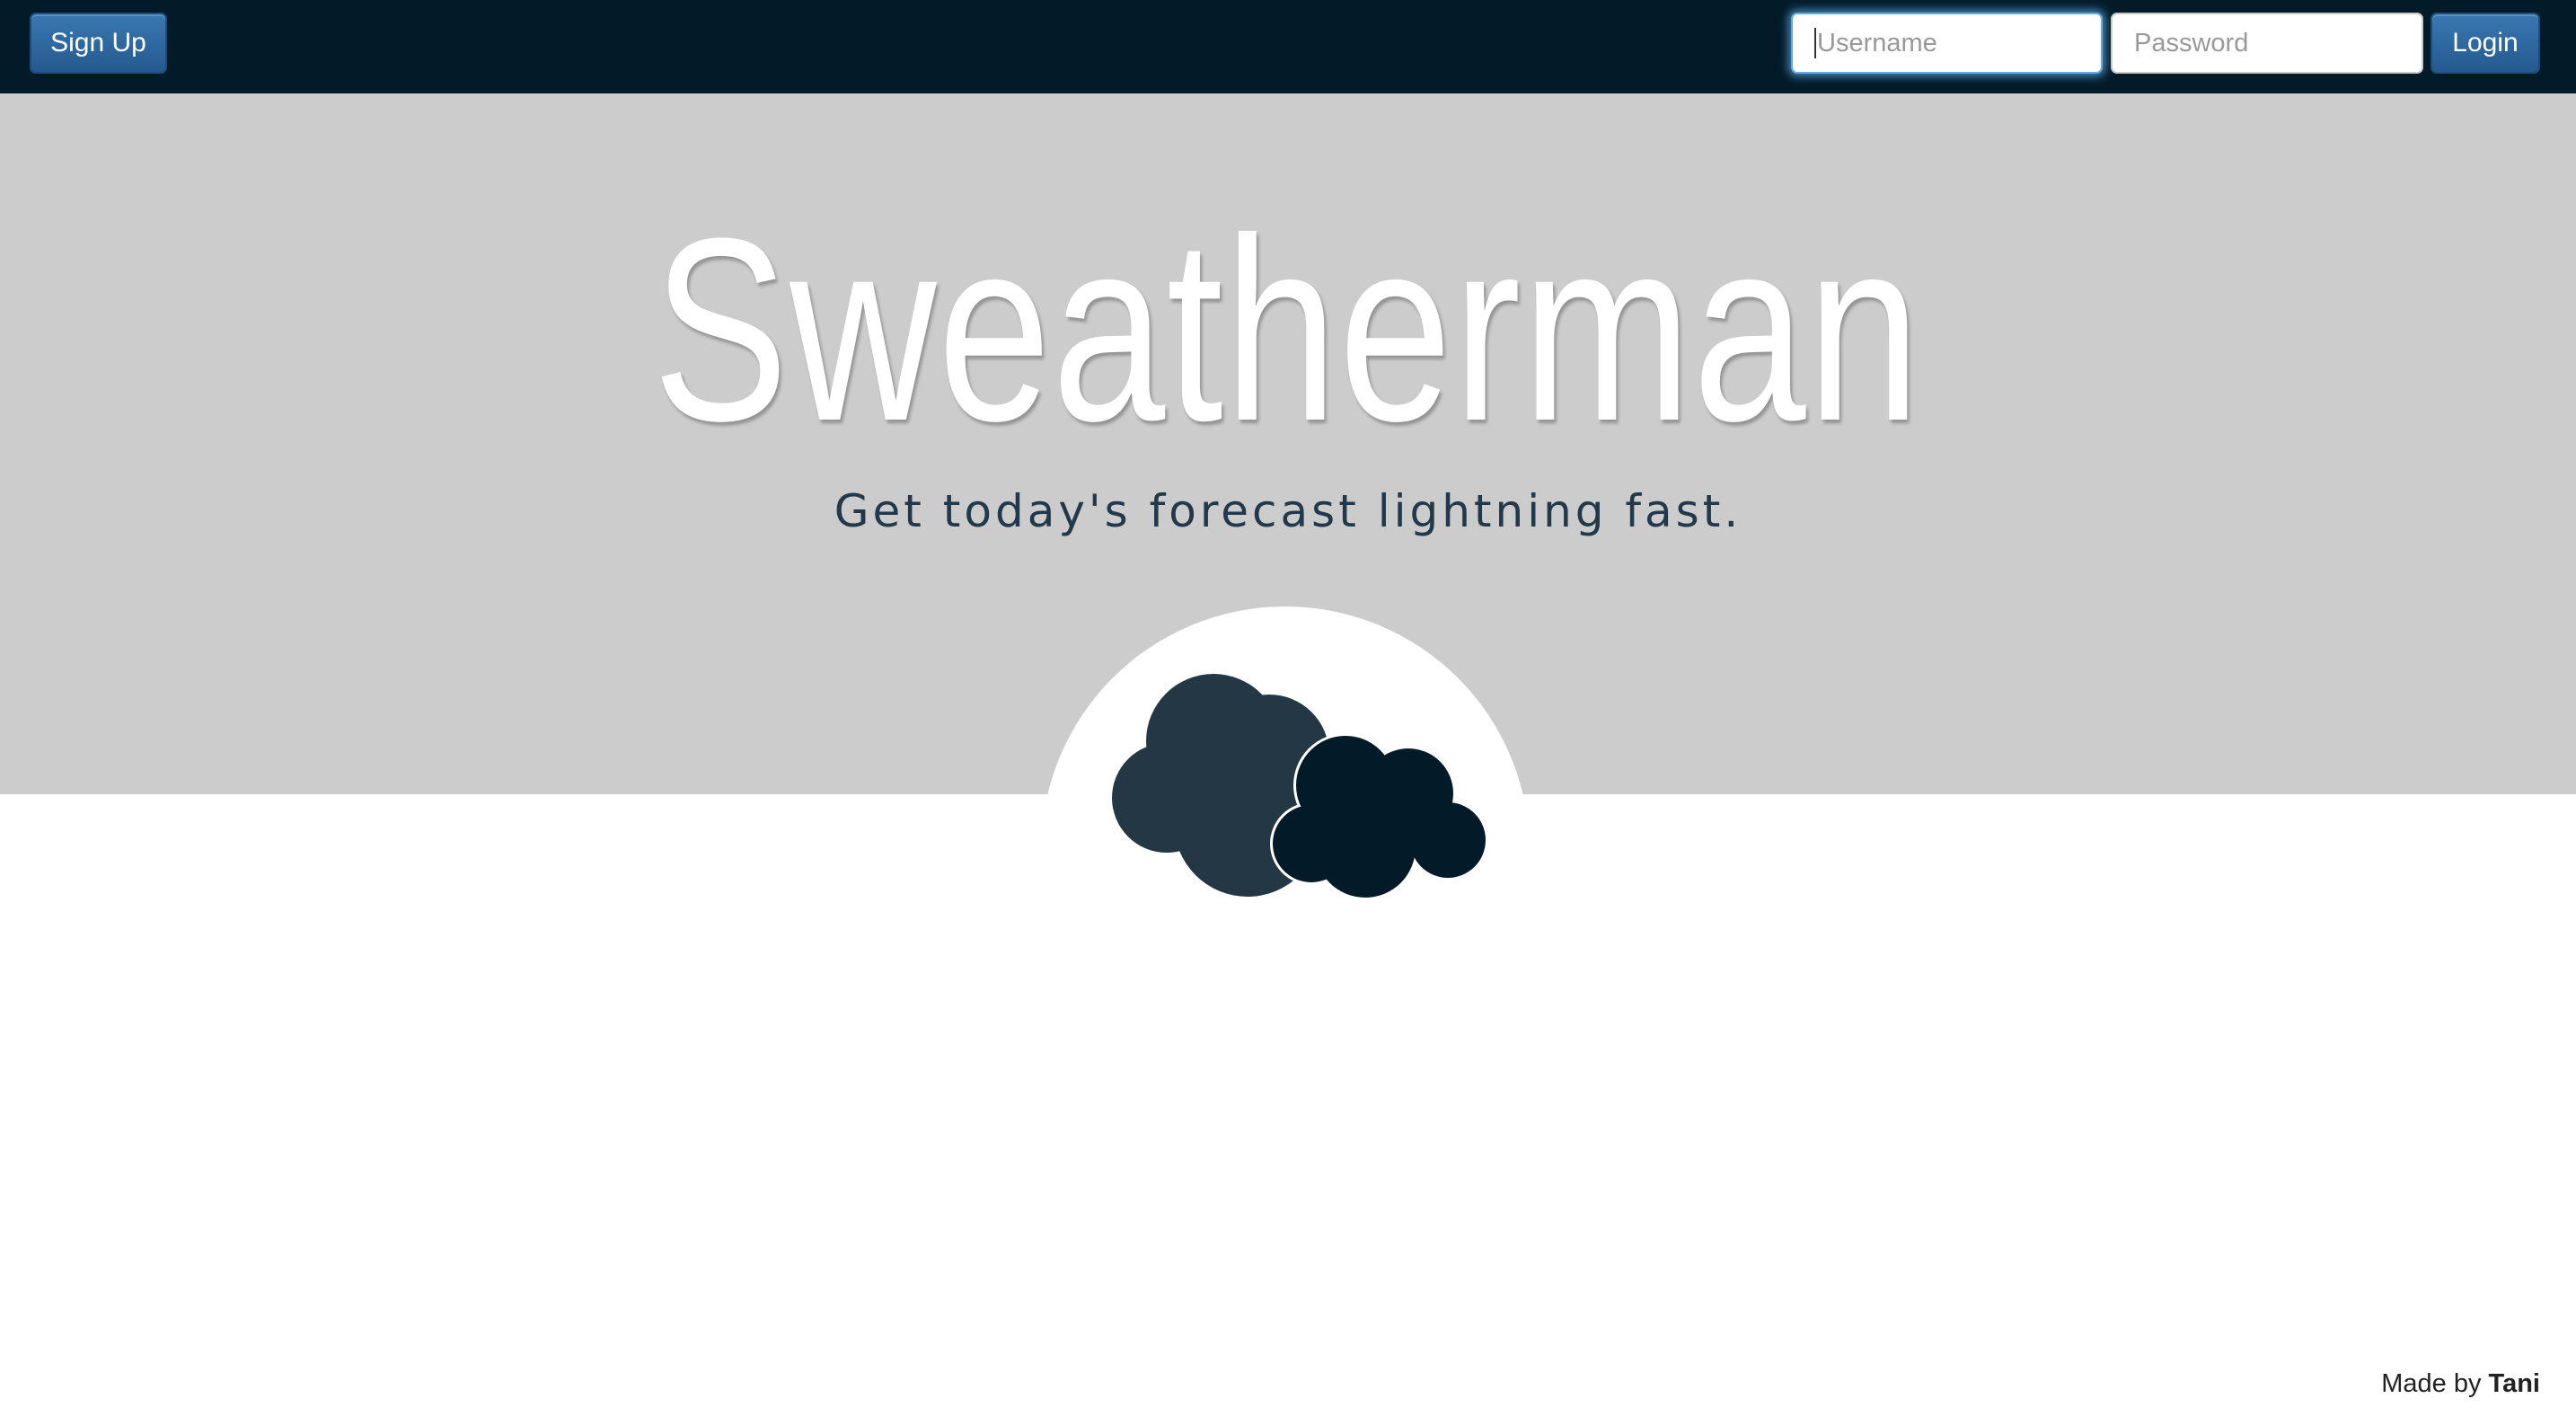 The height and width of the screenshot is (1425, 2576). What do you see at coordinates (1288, 46) in the screenshot?
I see `top-navbar: Sign Up Username Password Login` at bounding box center [1288, 46].